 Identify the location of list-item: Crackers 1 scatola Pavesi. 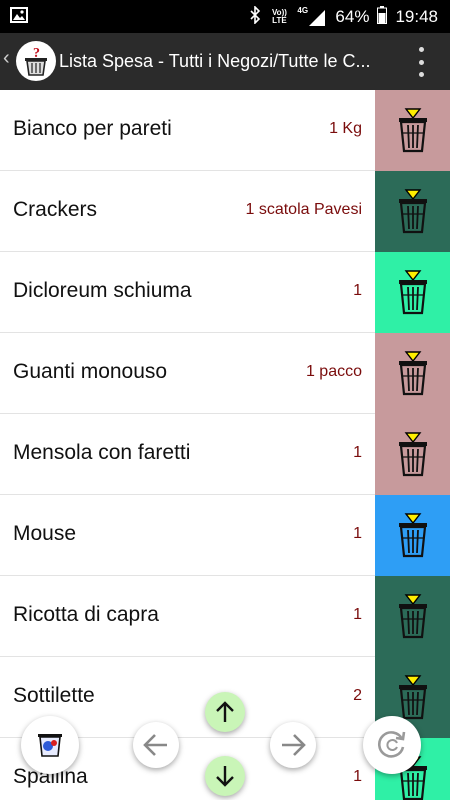
(225, 211).